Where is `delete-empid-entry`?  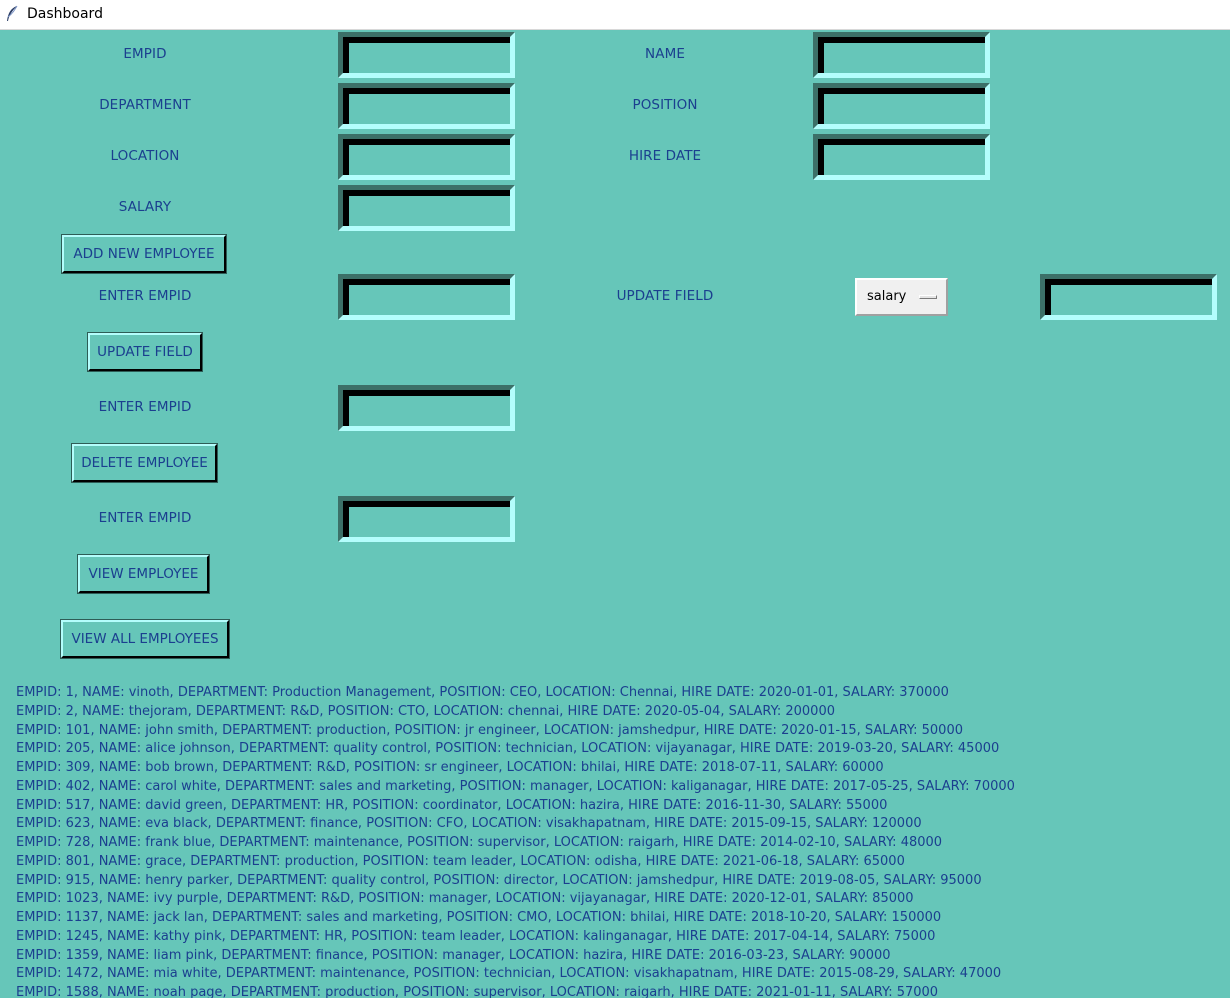
delete-empid-entry is located at coordinates (426, 408).